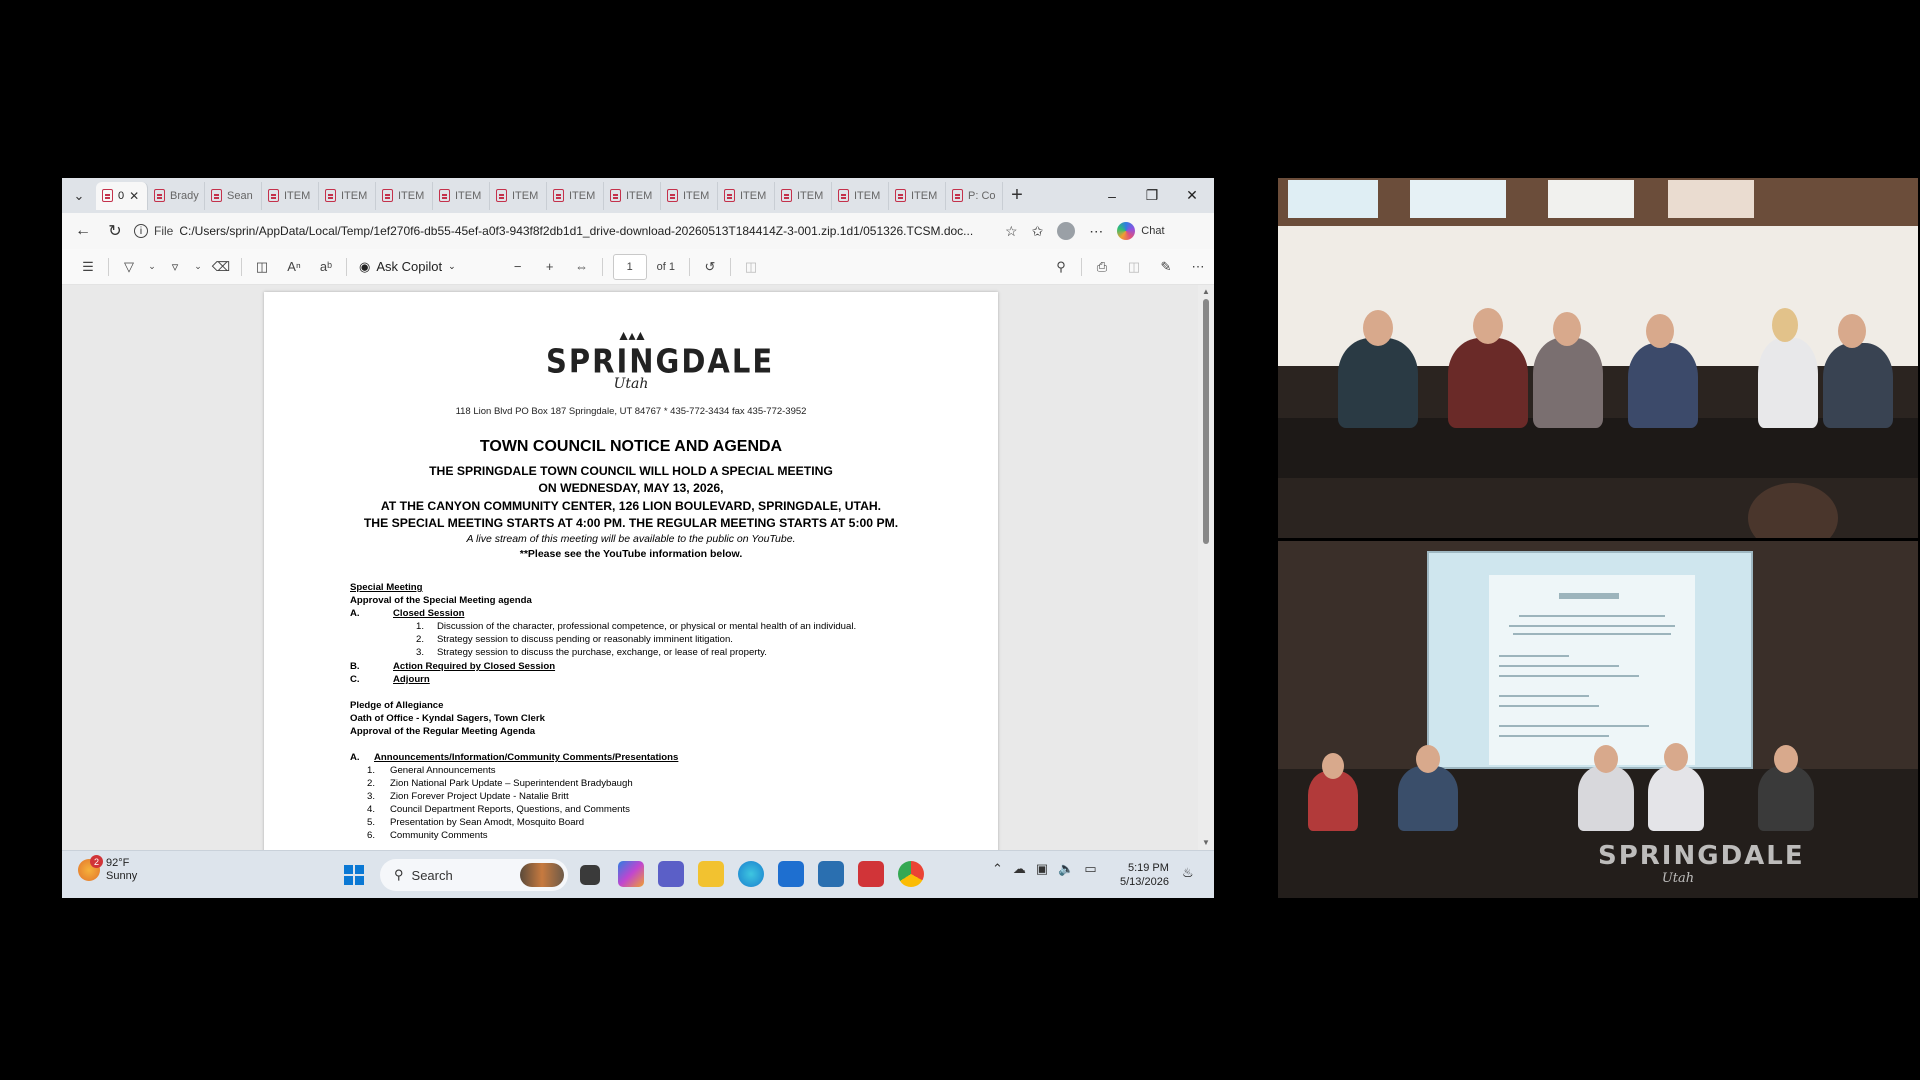  I want to click on edge-icon, so click(751, 874).